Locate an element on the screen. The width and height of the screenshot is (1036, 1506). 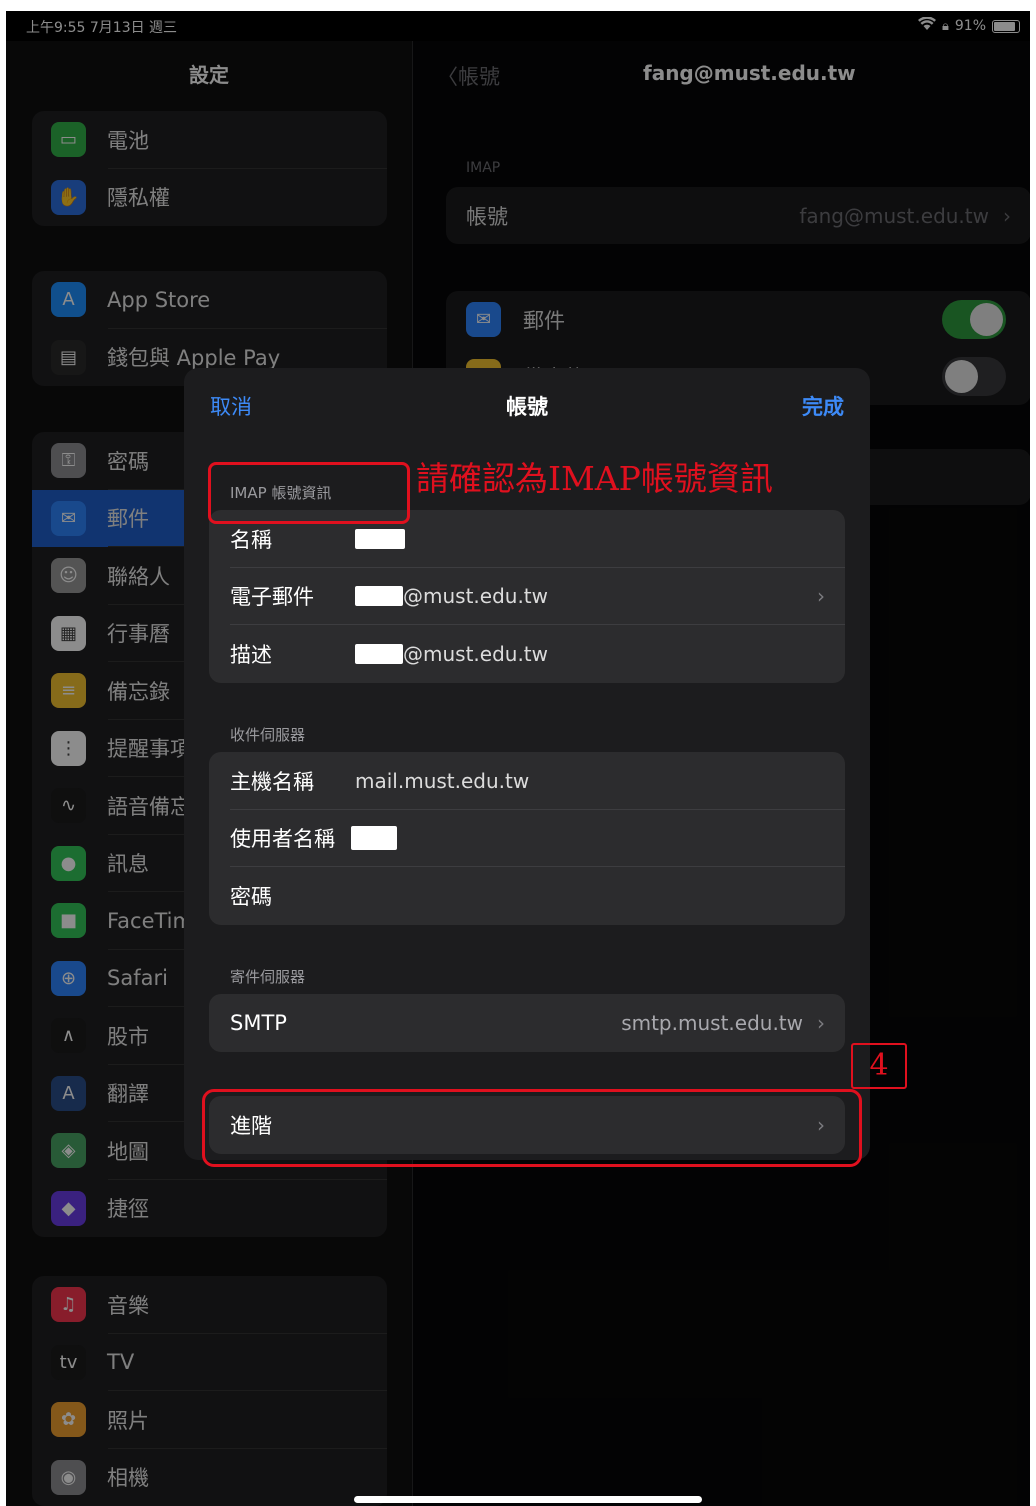
description-row: 描述 @must.edu.tw is located at coordinates (527, 654).